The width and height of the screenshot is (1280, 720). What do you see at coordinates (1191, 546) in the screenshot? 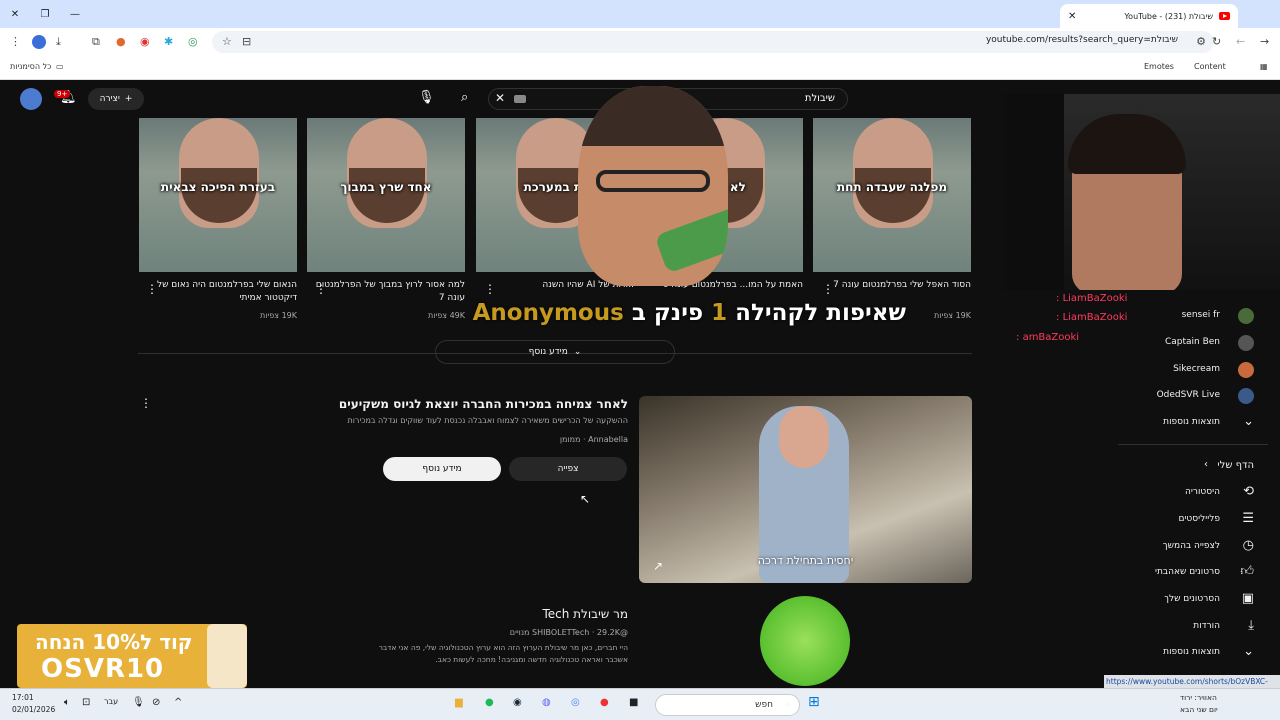
I see `sidebar-item-watch-later: לצפייה בהמשך` at bounding box center [1191, 546].